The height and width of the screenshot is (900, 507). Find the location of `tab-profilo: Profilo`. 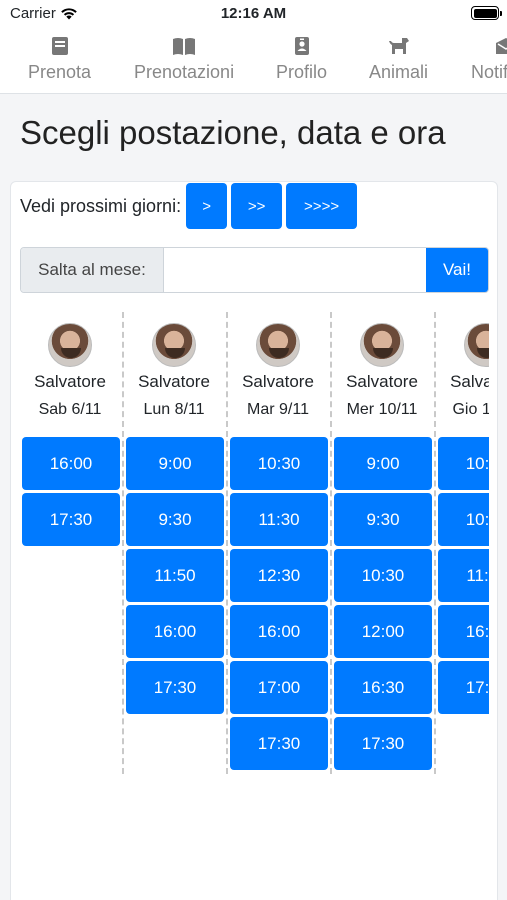

tab-profilo: Profilo is located at coordinates (301, 58).